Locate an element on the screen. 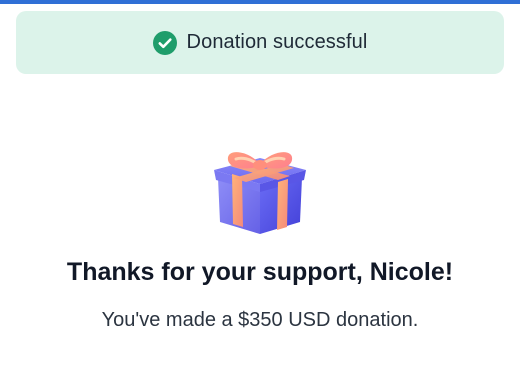 The width and height of the screenshot is (520, 371). thank-you-title: Thanks for your support, Nicole! is located at coordinates (260, 272).